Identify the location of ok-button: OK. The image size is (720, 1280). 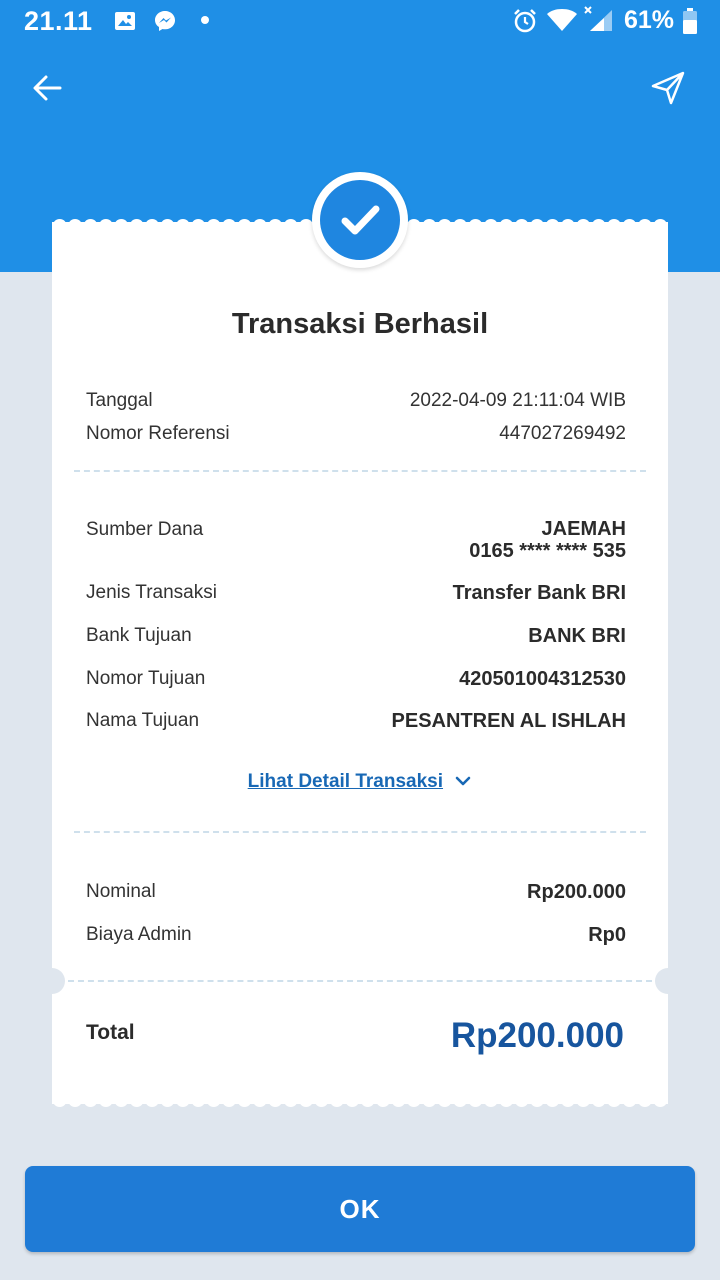
(360, 1209).